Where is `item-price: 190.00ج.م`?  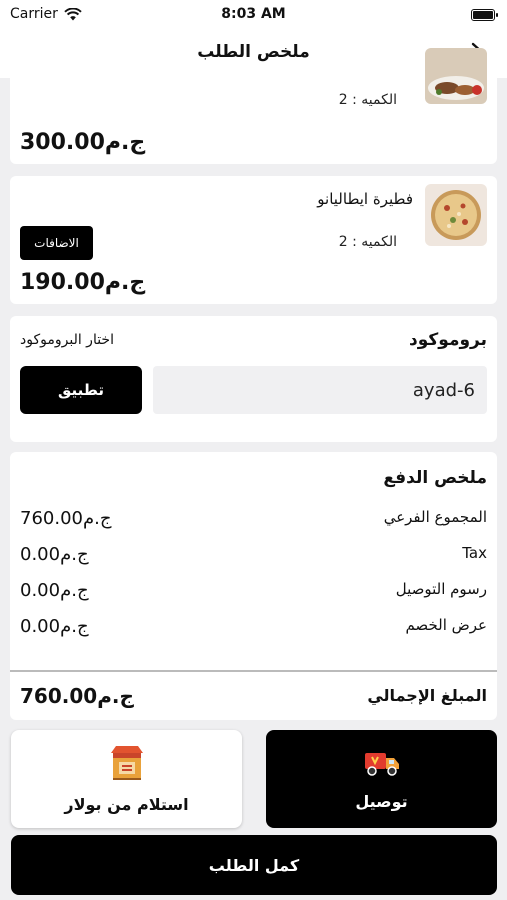 item-price: 190.00ج.م is located at coordinates (83, 282).